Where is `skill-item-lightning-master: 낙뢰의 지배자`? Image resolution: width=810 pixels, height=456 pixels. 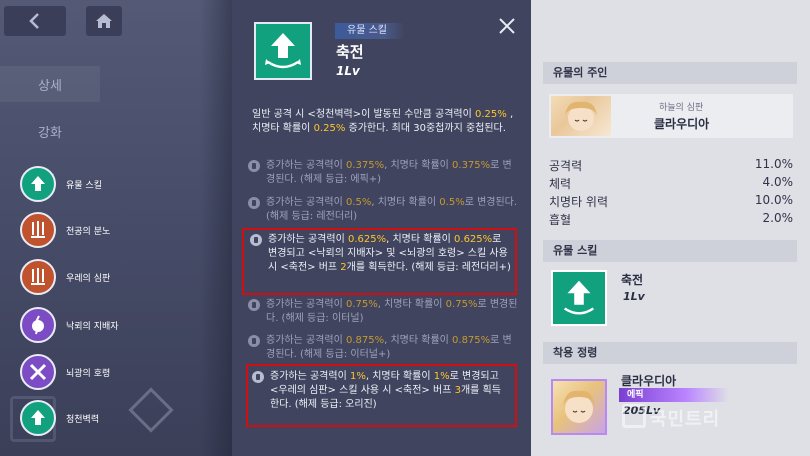 skill-item-lightning-master: 낙뢰의 지배자 is located at coordinates (69, 325).